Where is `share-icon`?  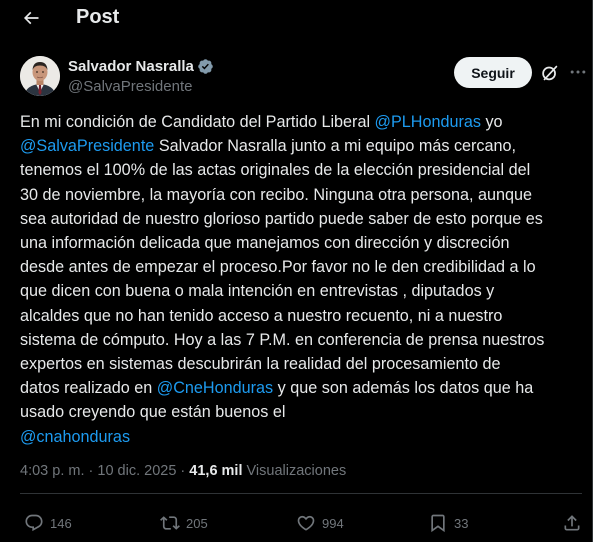
share-icon is located at coordinates (572, 523).